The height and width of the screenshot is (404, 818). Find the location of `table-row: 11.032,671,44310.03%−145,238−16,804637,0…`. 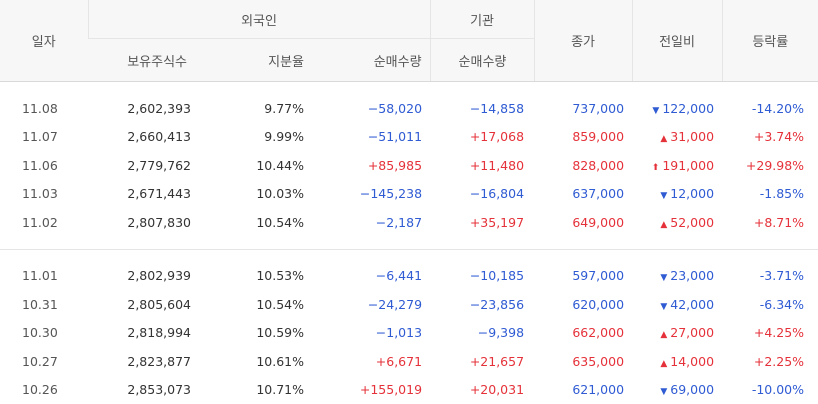

table-row: 11.032,671,44310.03%−145,238−16,804637,0… is located at coordinates (409, 194).